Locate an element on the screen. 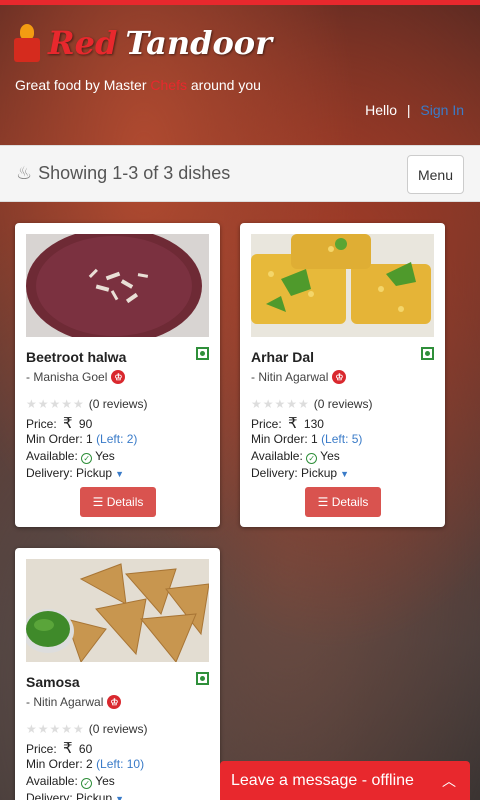 Image resolution: width=480 pixels, height=800 pixels. price-value: 60 is located at coordinates (85, 749).